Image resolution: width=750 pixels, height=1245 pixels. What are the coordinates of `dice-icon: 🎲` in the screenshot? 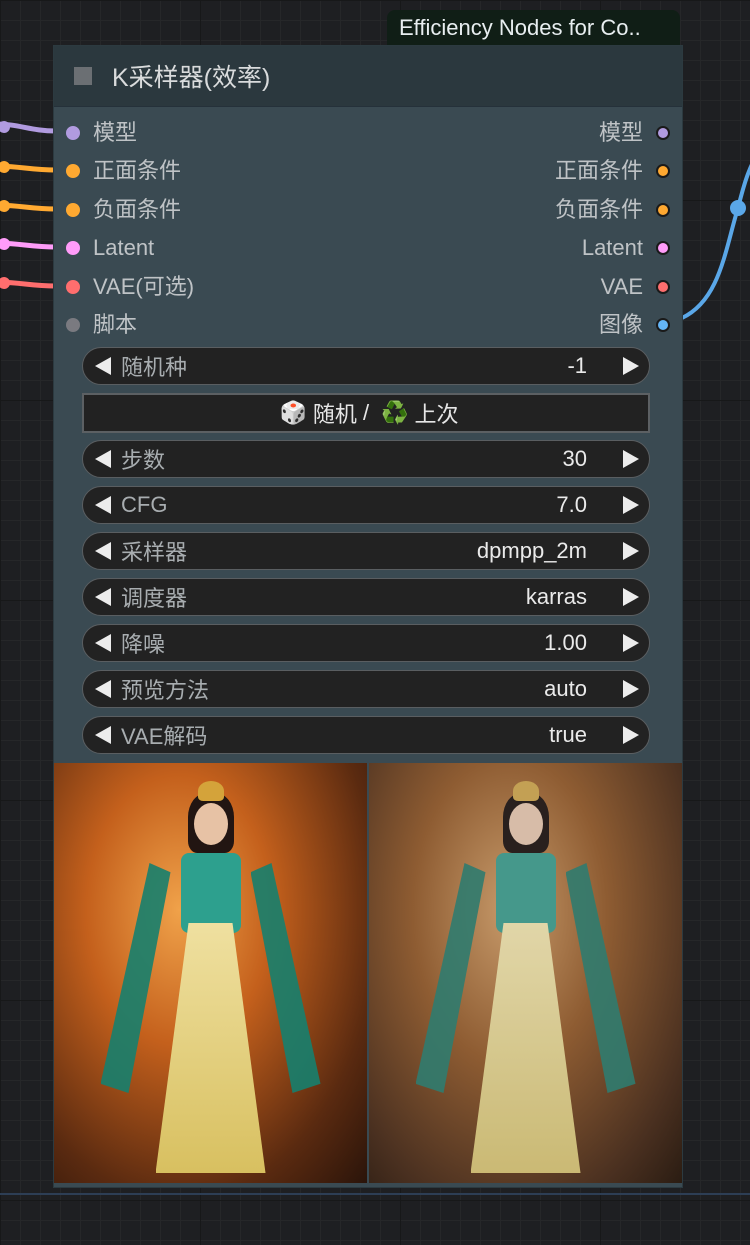 It's located at (293, 412).